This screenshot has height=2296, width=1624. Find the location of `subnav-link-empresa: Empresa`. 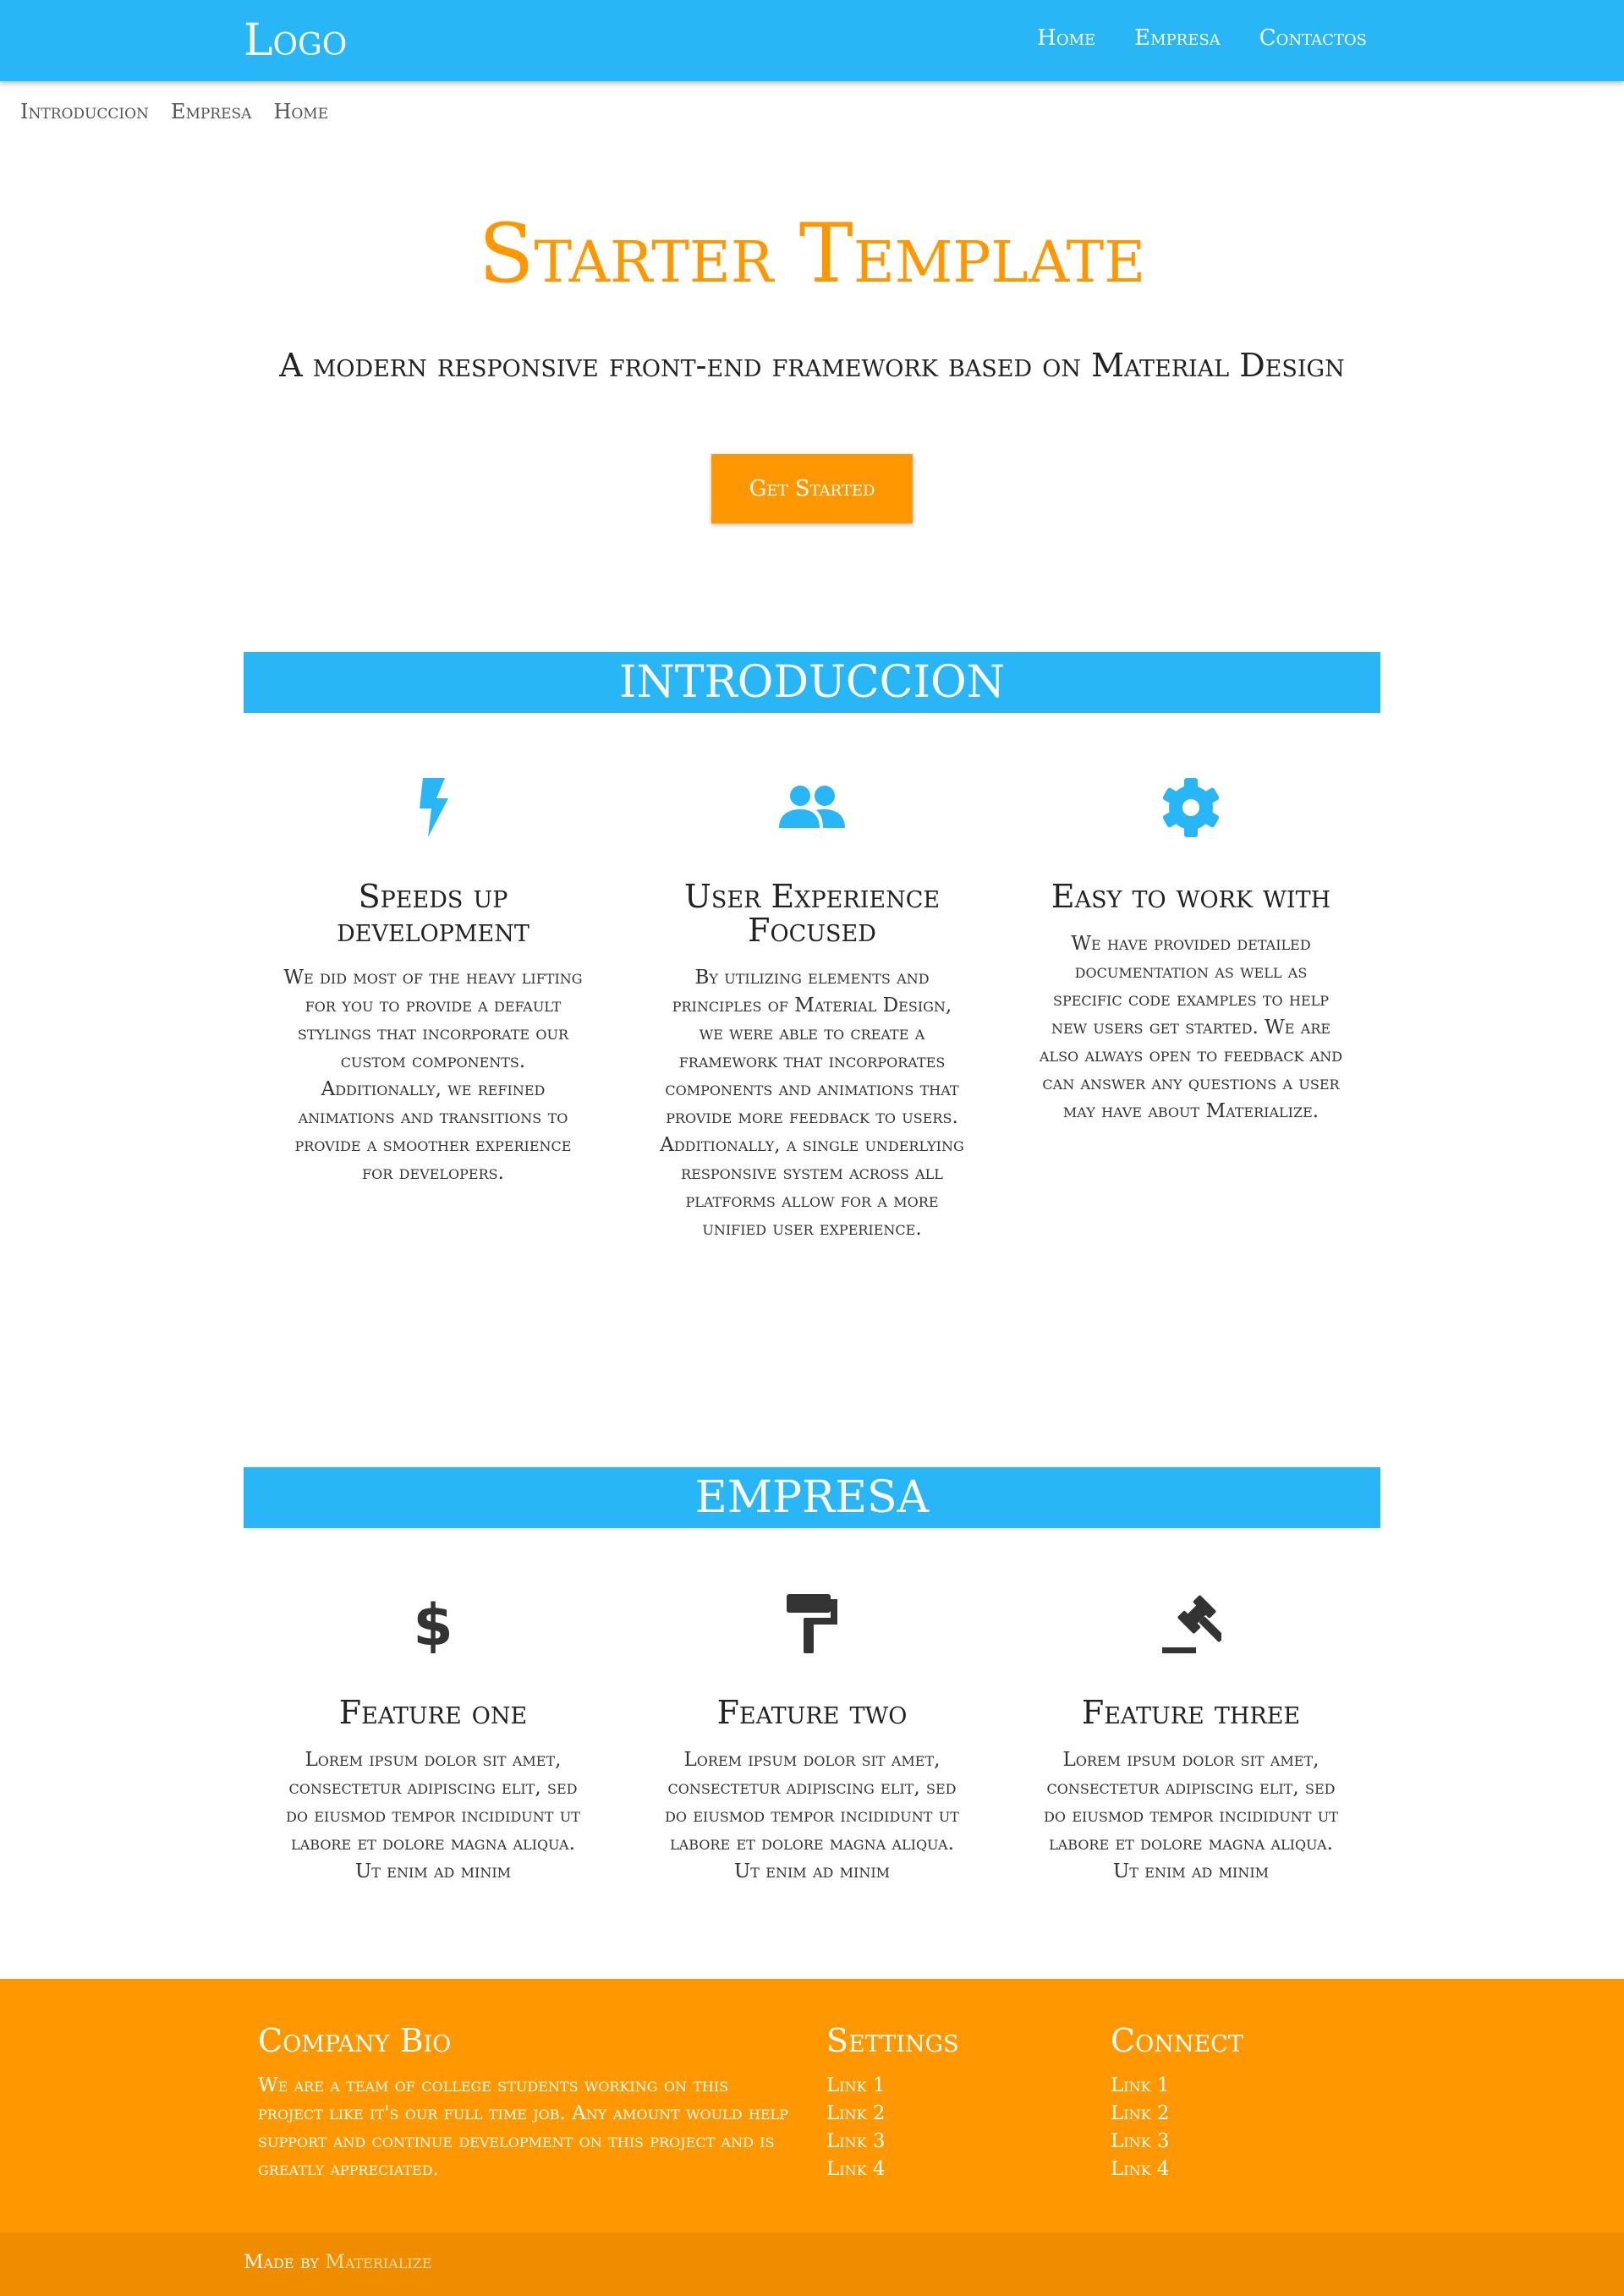

subnav-link-empresa: Empresa is located at coordinates (211, 111).